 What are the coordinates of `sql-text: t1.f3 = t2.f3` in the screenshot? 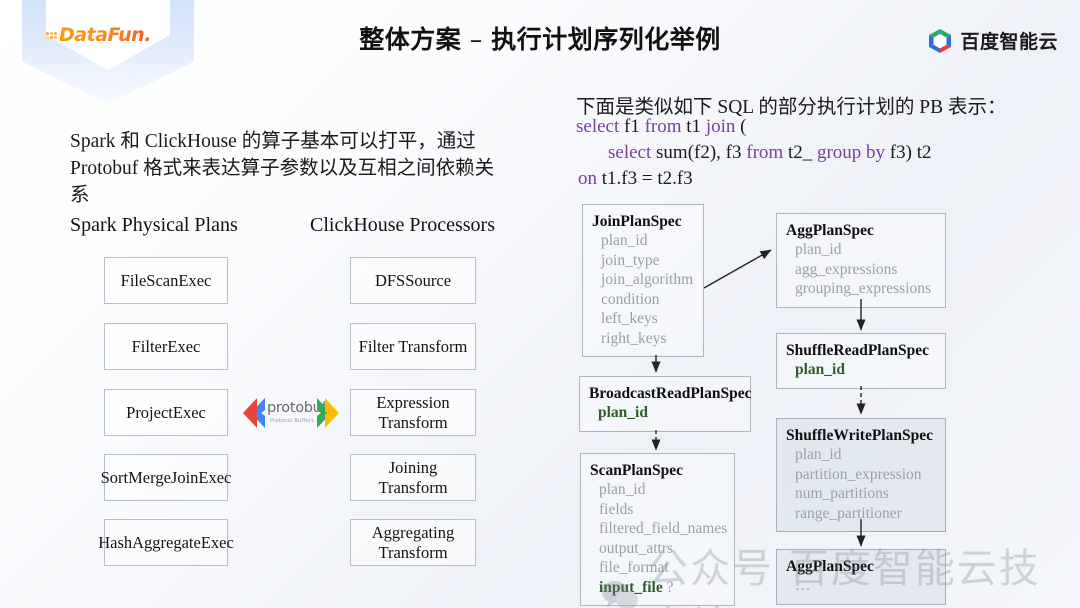 It's located at (645, 178).